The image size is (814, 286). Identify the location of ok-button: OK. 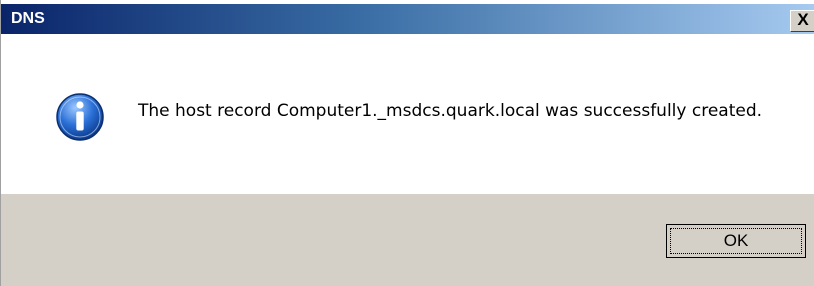
(736, 241).